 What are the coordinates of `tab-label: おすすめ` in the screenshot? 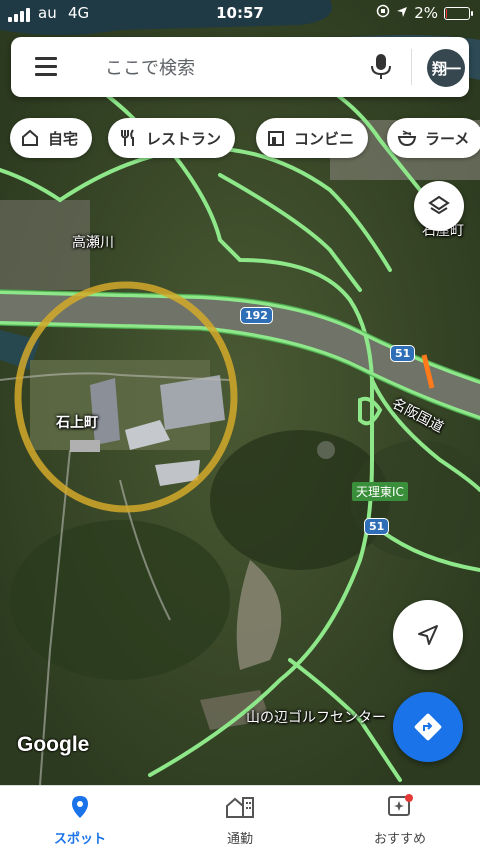 It's located at (399, 839).